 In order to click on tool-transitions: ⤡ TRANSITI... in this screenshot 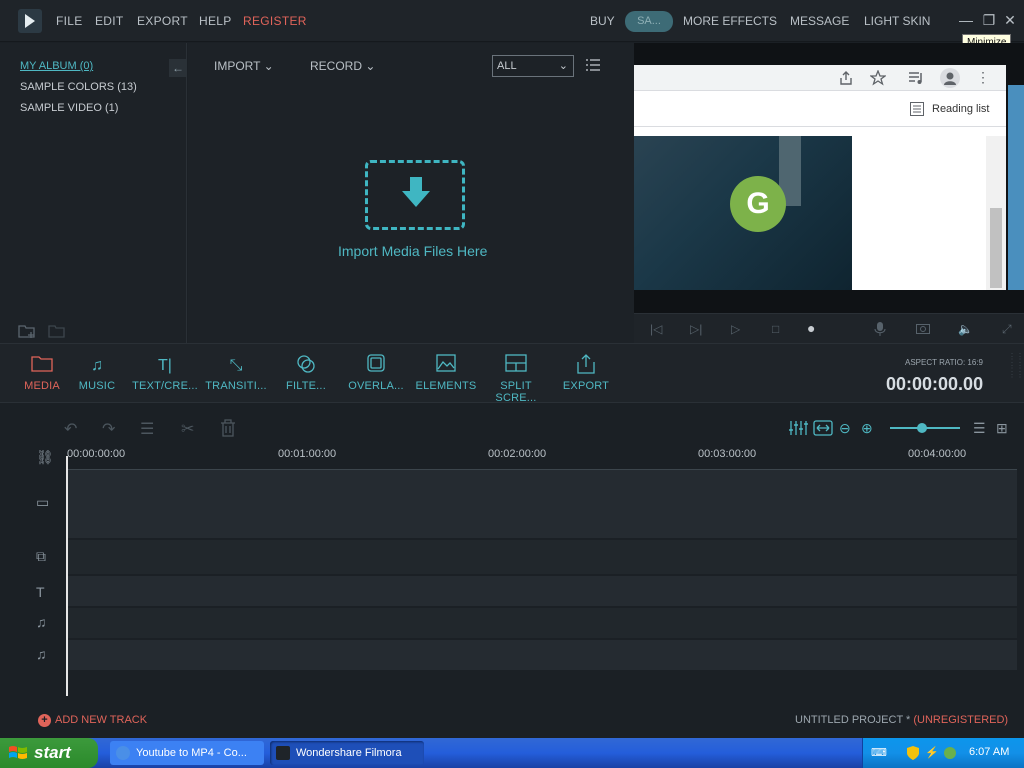, I will do `click(236, 373)`.